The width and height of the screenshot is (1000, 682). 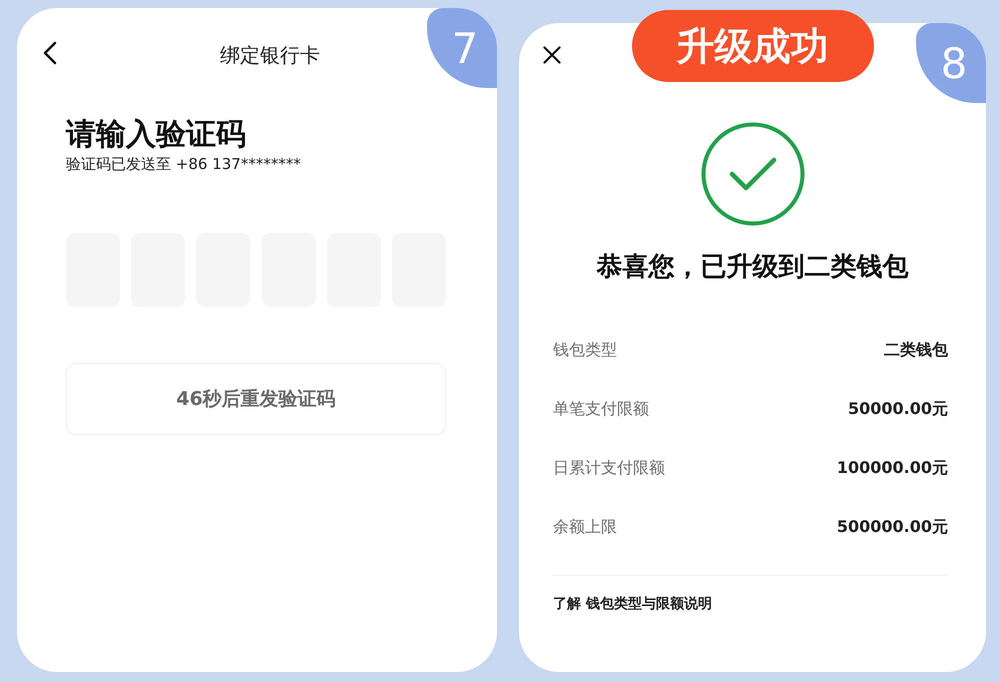 I want to click on step-number-badge: 7, so click(x=462, y=48).